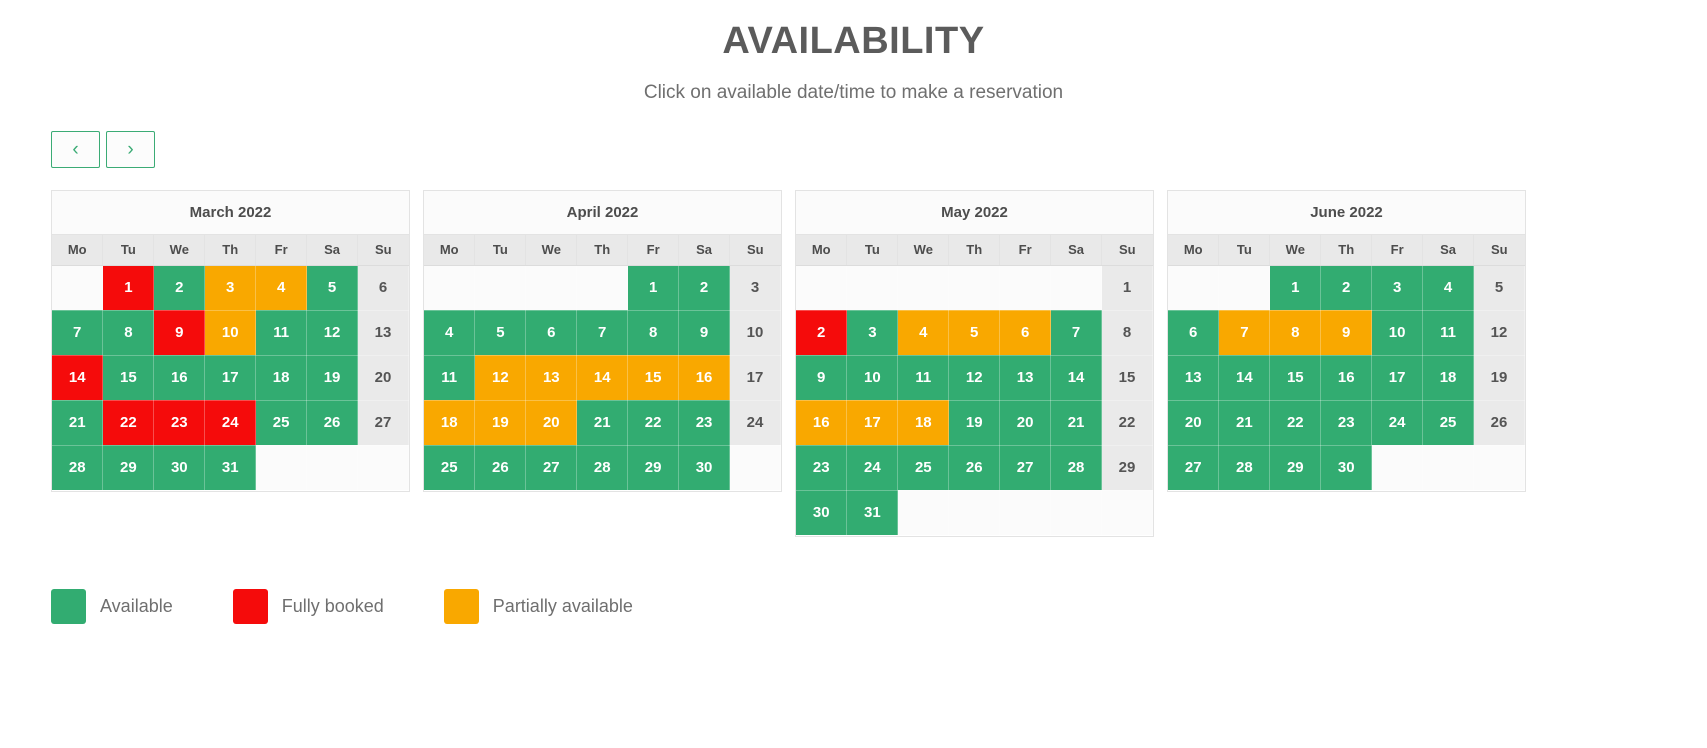 This screenshot has width=1707, height=748. Describe the element at coordinates (130, 149) in the screenshot. I see `next-month-button: ›` at that location.